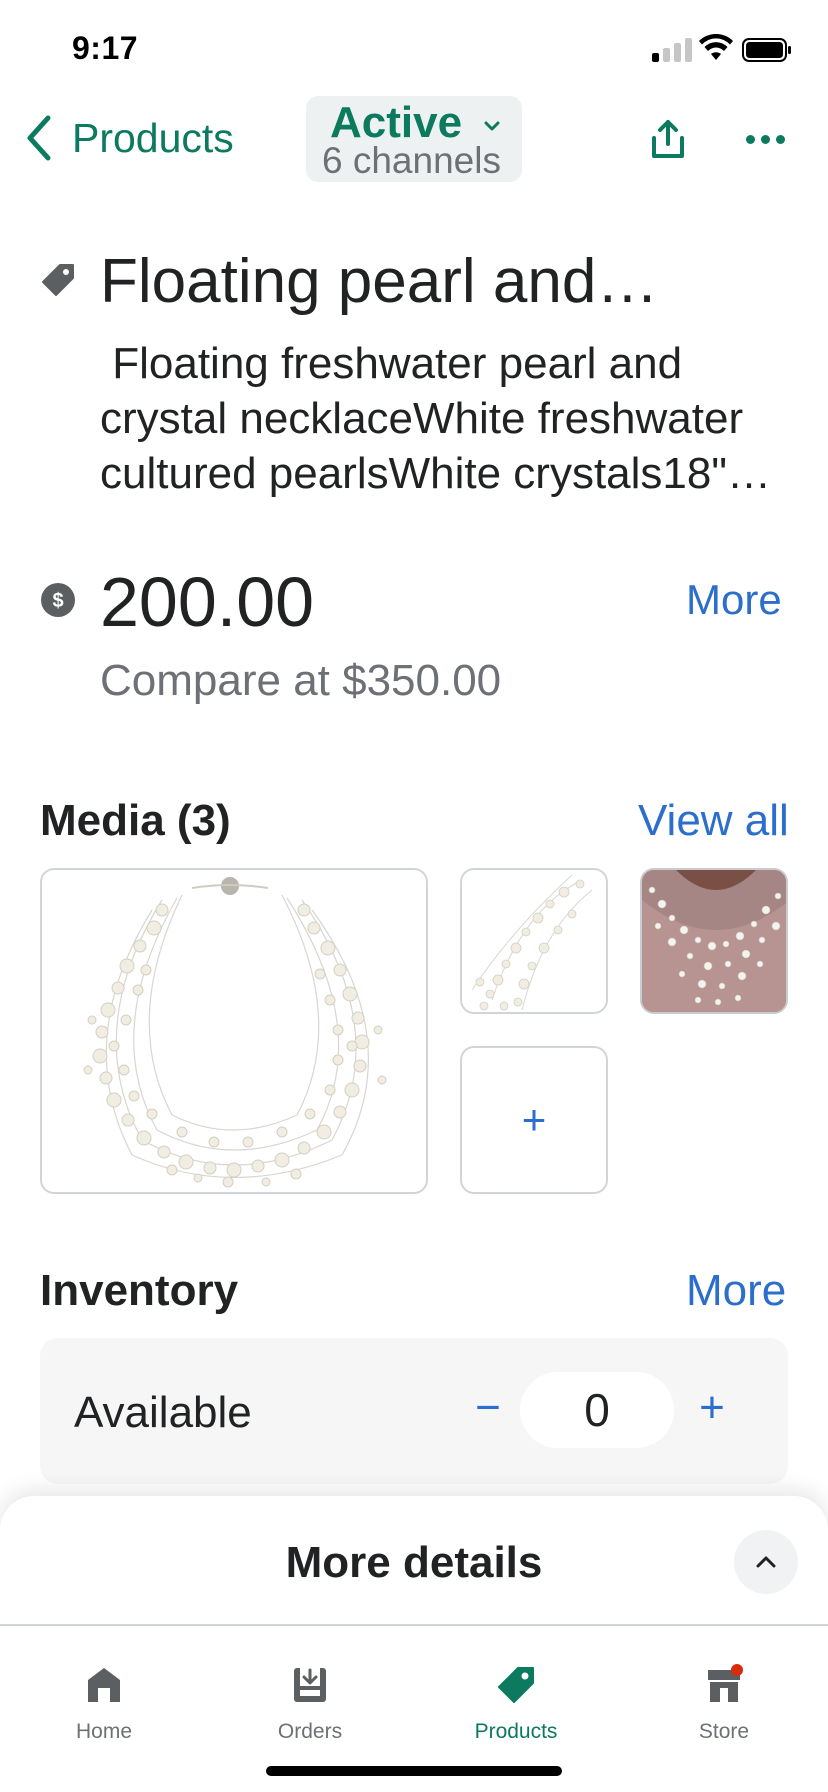 The image size is (828, 1792). I want to click on tab-store: Store, so click(724, 1699).